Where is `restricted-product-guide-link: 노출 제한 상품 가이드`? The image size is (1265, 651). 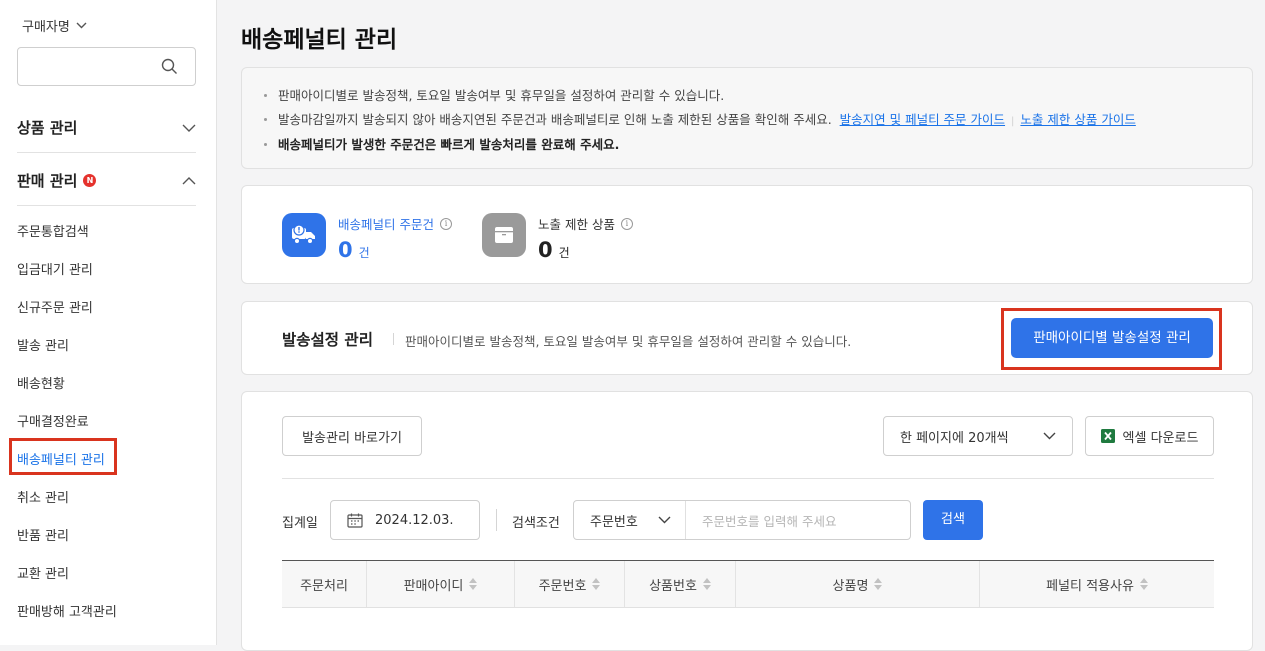 restricted-product-guide-link: 노출 제한 상품 가이드 is located at coordinates (1077, 119).